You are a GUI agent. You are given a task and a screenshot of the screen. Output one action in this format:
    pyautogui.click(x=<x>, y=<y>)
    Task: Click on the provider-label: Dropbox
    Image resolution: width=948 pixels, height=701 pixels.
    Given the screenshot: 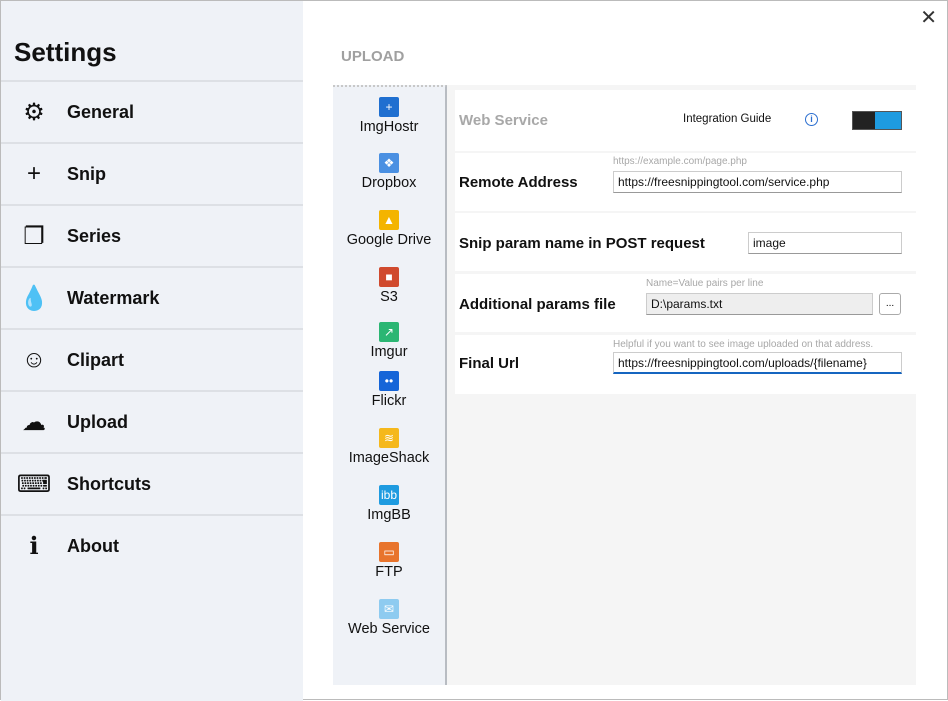 What is the action you would take?
    pyautogui.click(x=389, y=183)
    